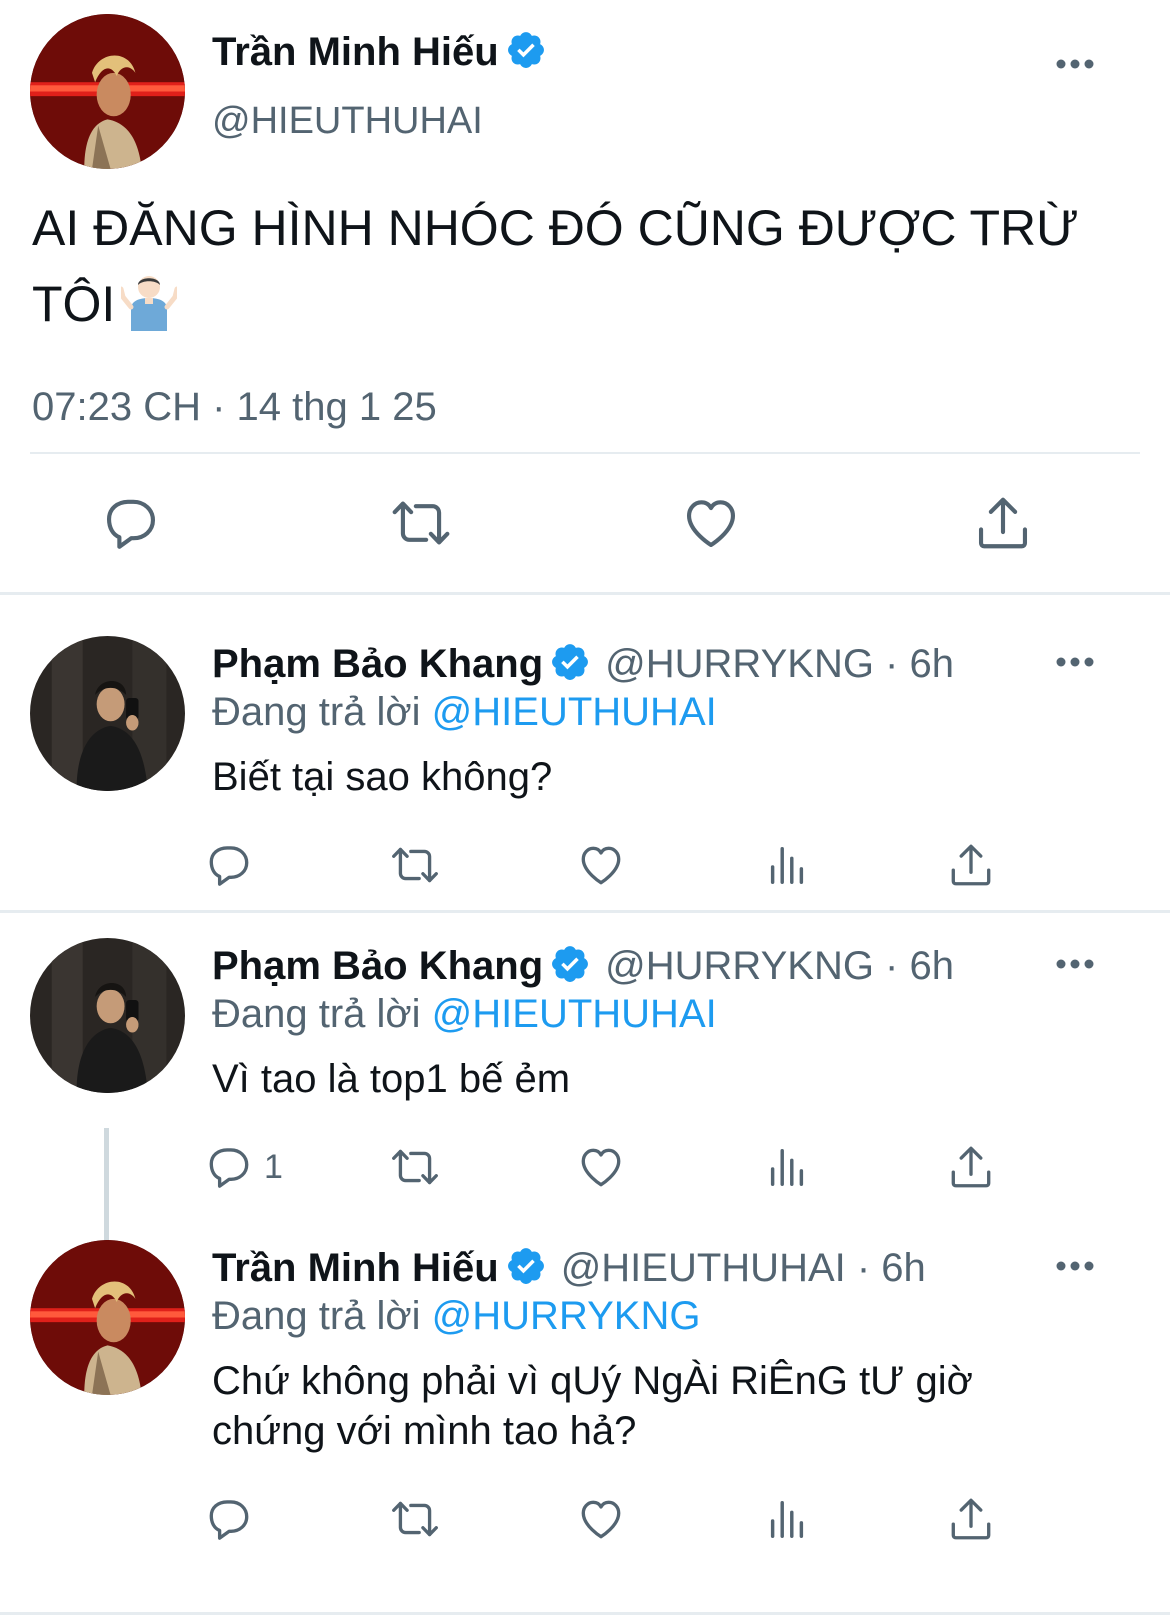  What do you see at coordinates (355, 52) in the screenshot?
I see `author-name-text: Trần Minh Hiếu` at bounding box center [355, 52].